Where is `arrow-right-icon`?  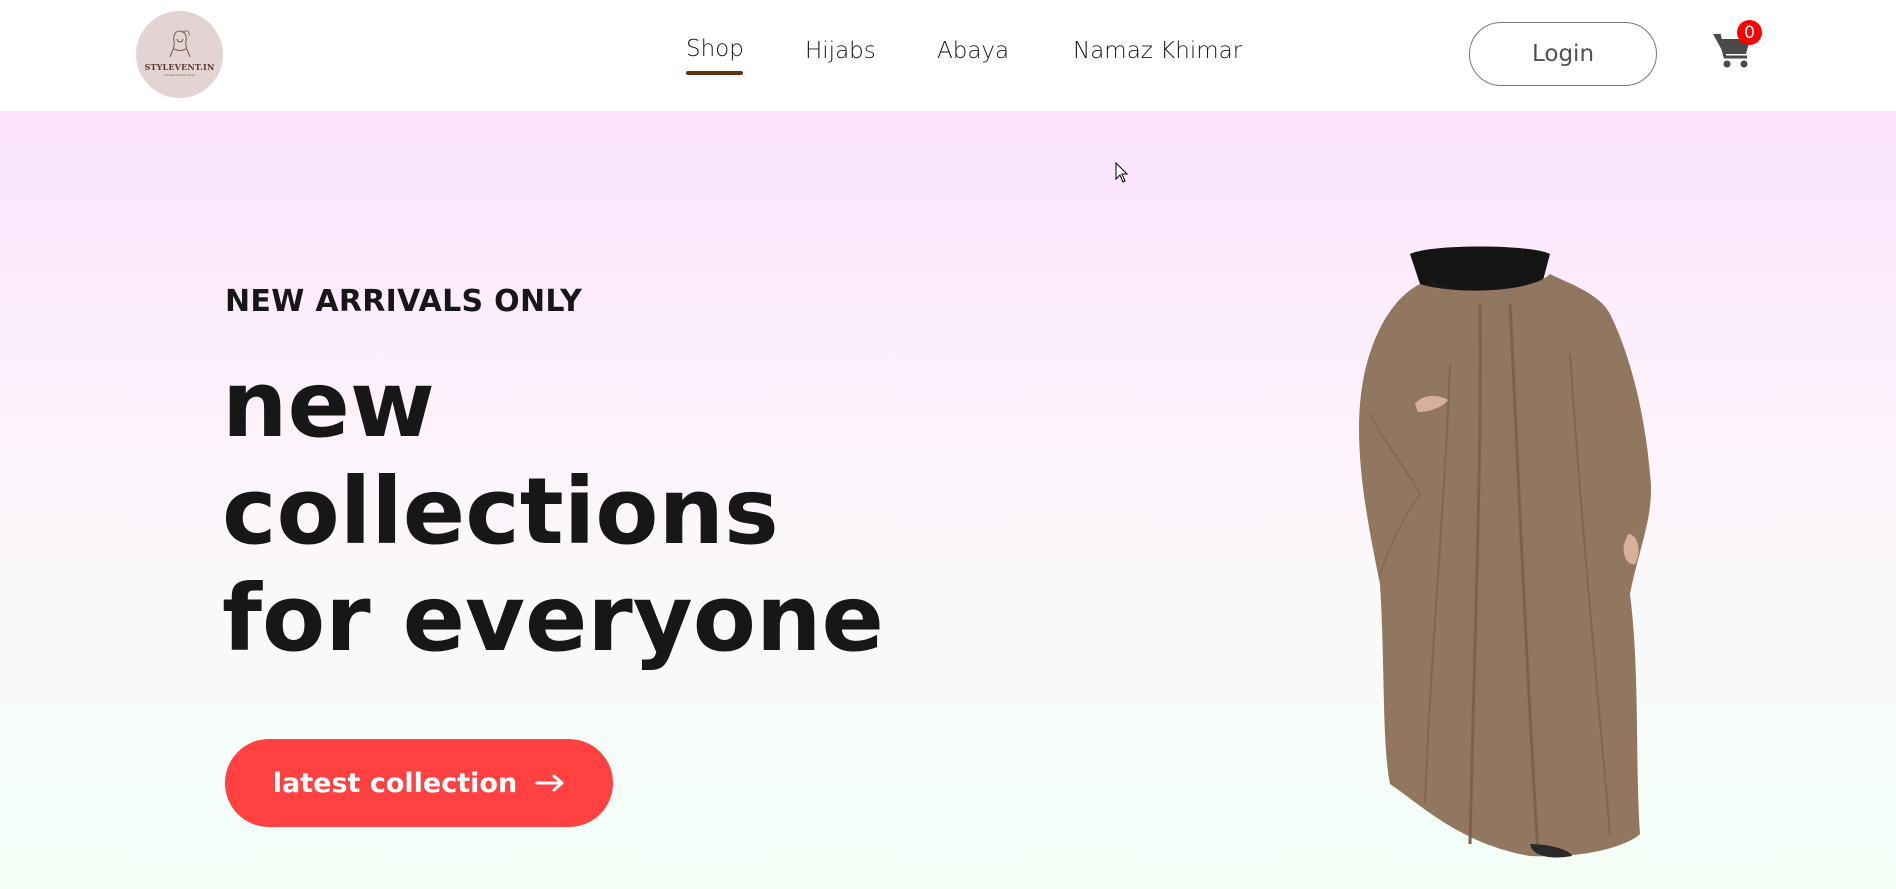
arrow-right-icon is located at coordinates (549, 783).